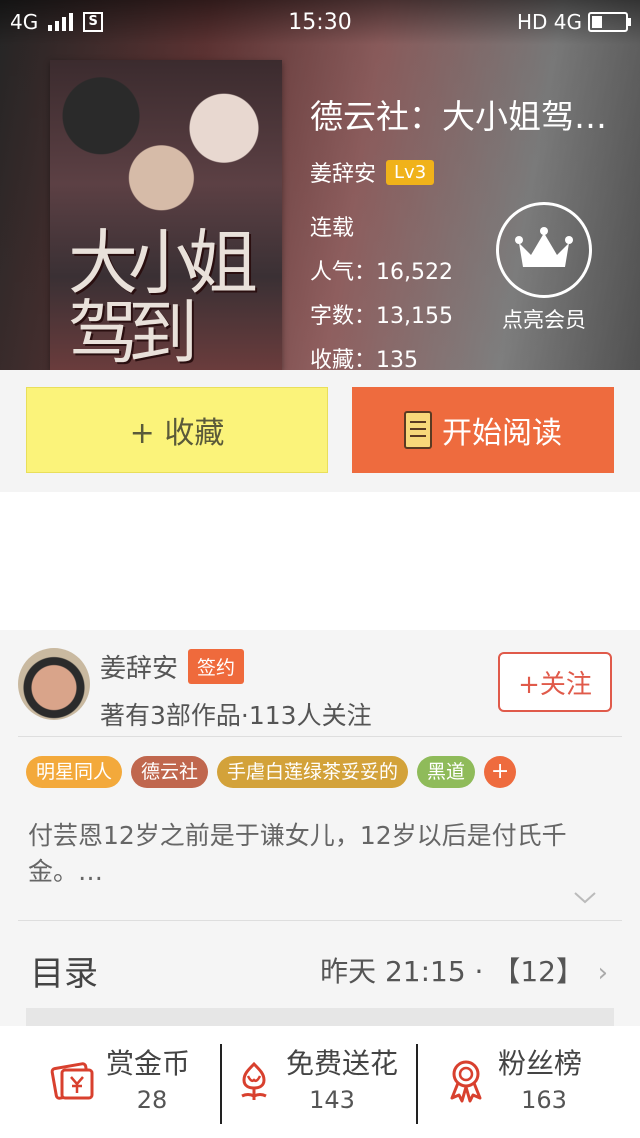 This screenshot has height=1138, width=640. I want to click on member-button: 点亮会员, so click(544, 268).